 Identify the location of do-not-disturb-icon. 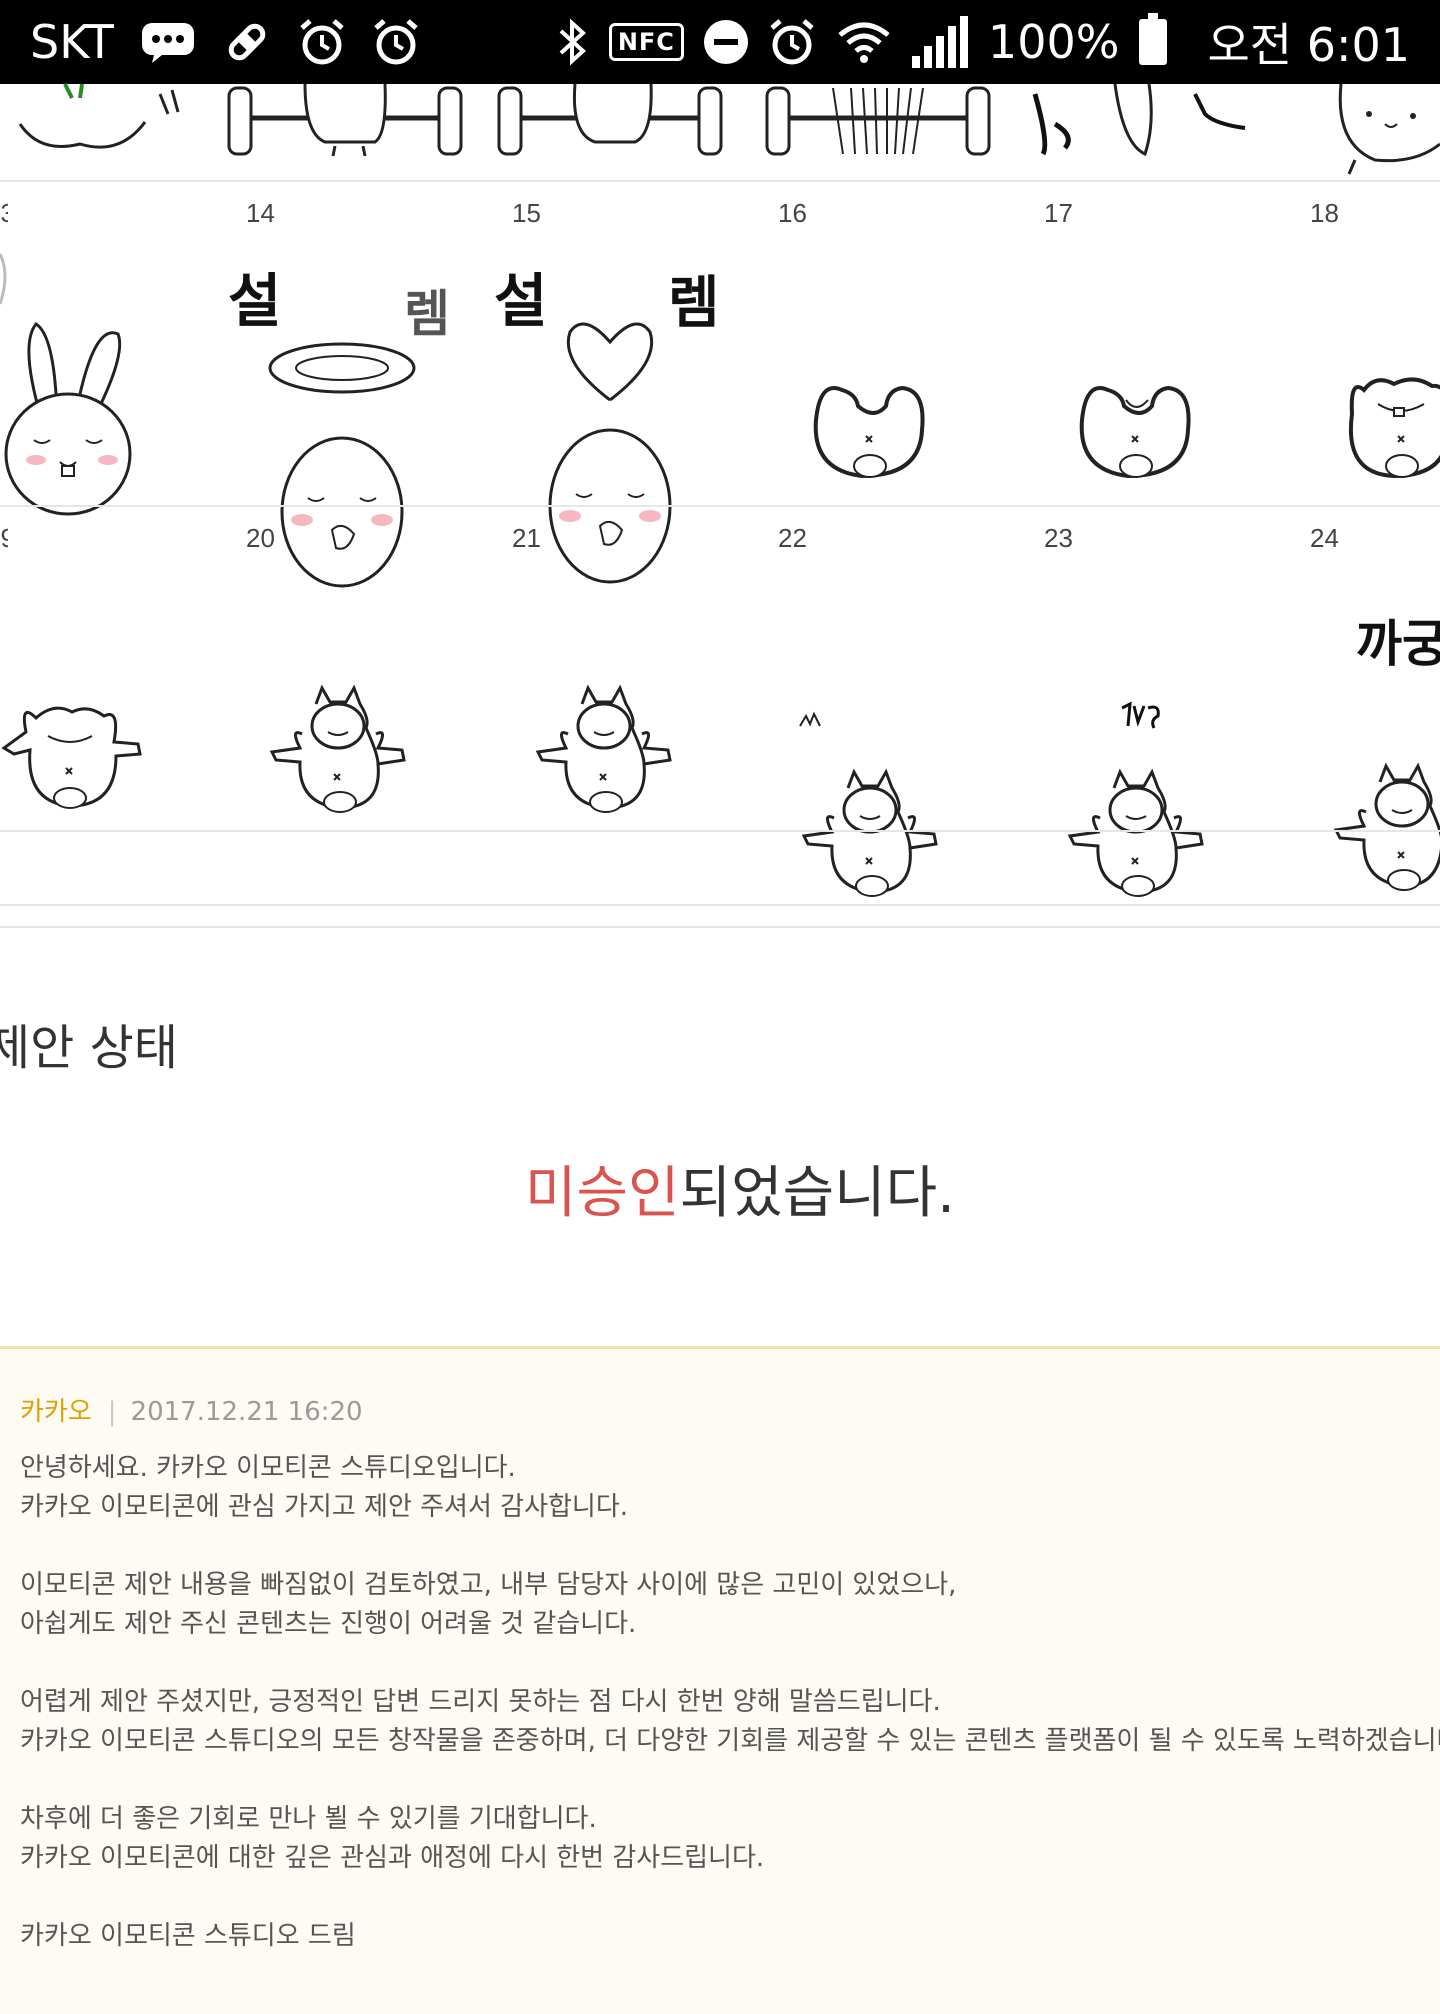
(725, 42).